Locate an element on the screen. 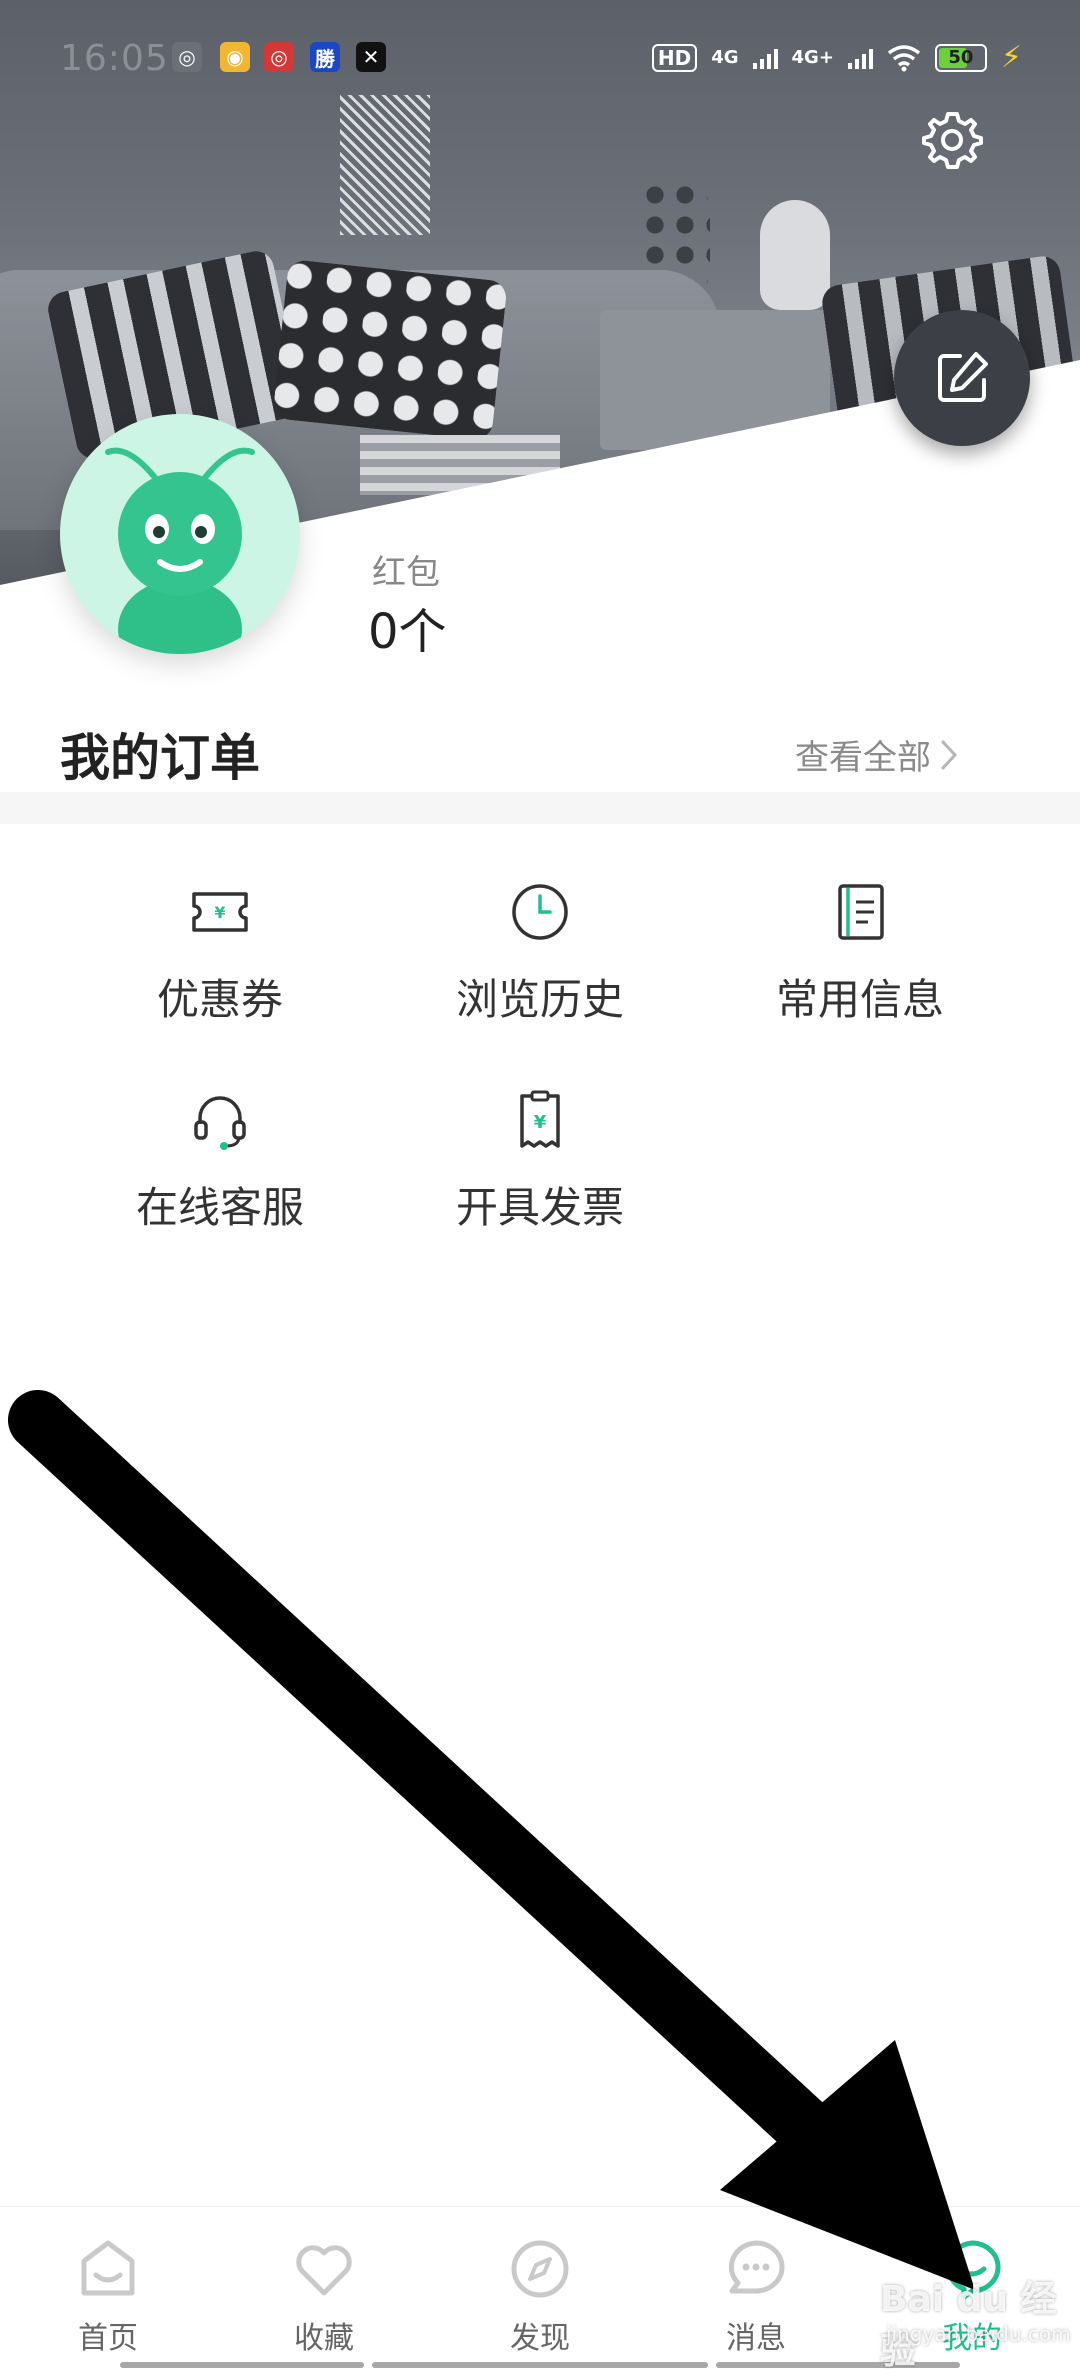  network-4g: 4G is located at coordinates (725, 57).